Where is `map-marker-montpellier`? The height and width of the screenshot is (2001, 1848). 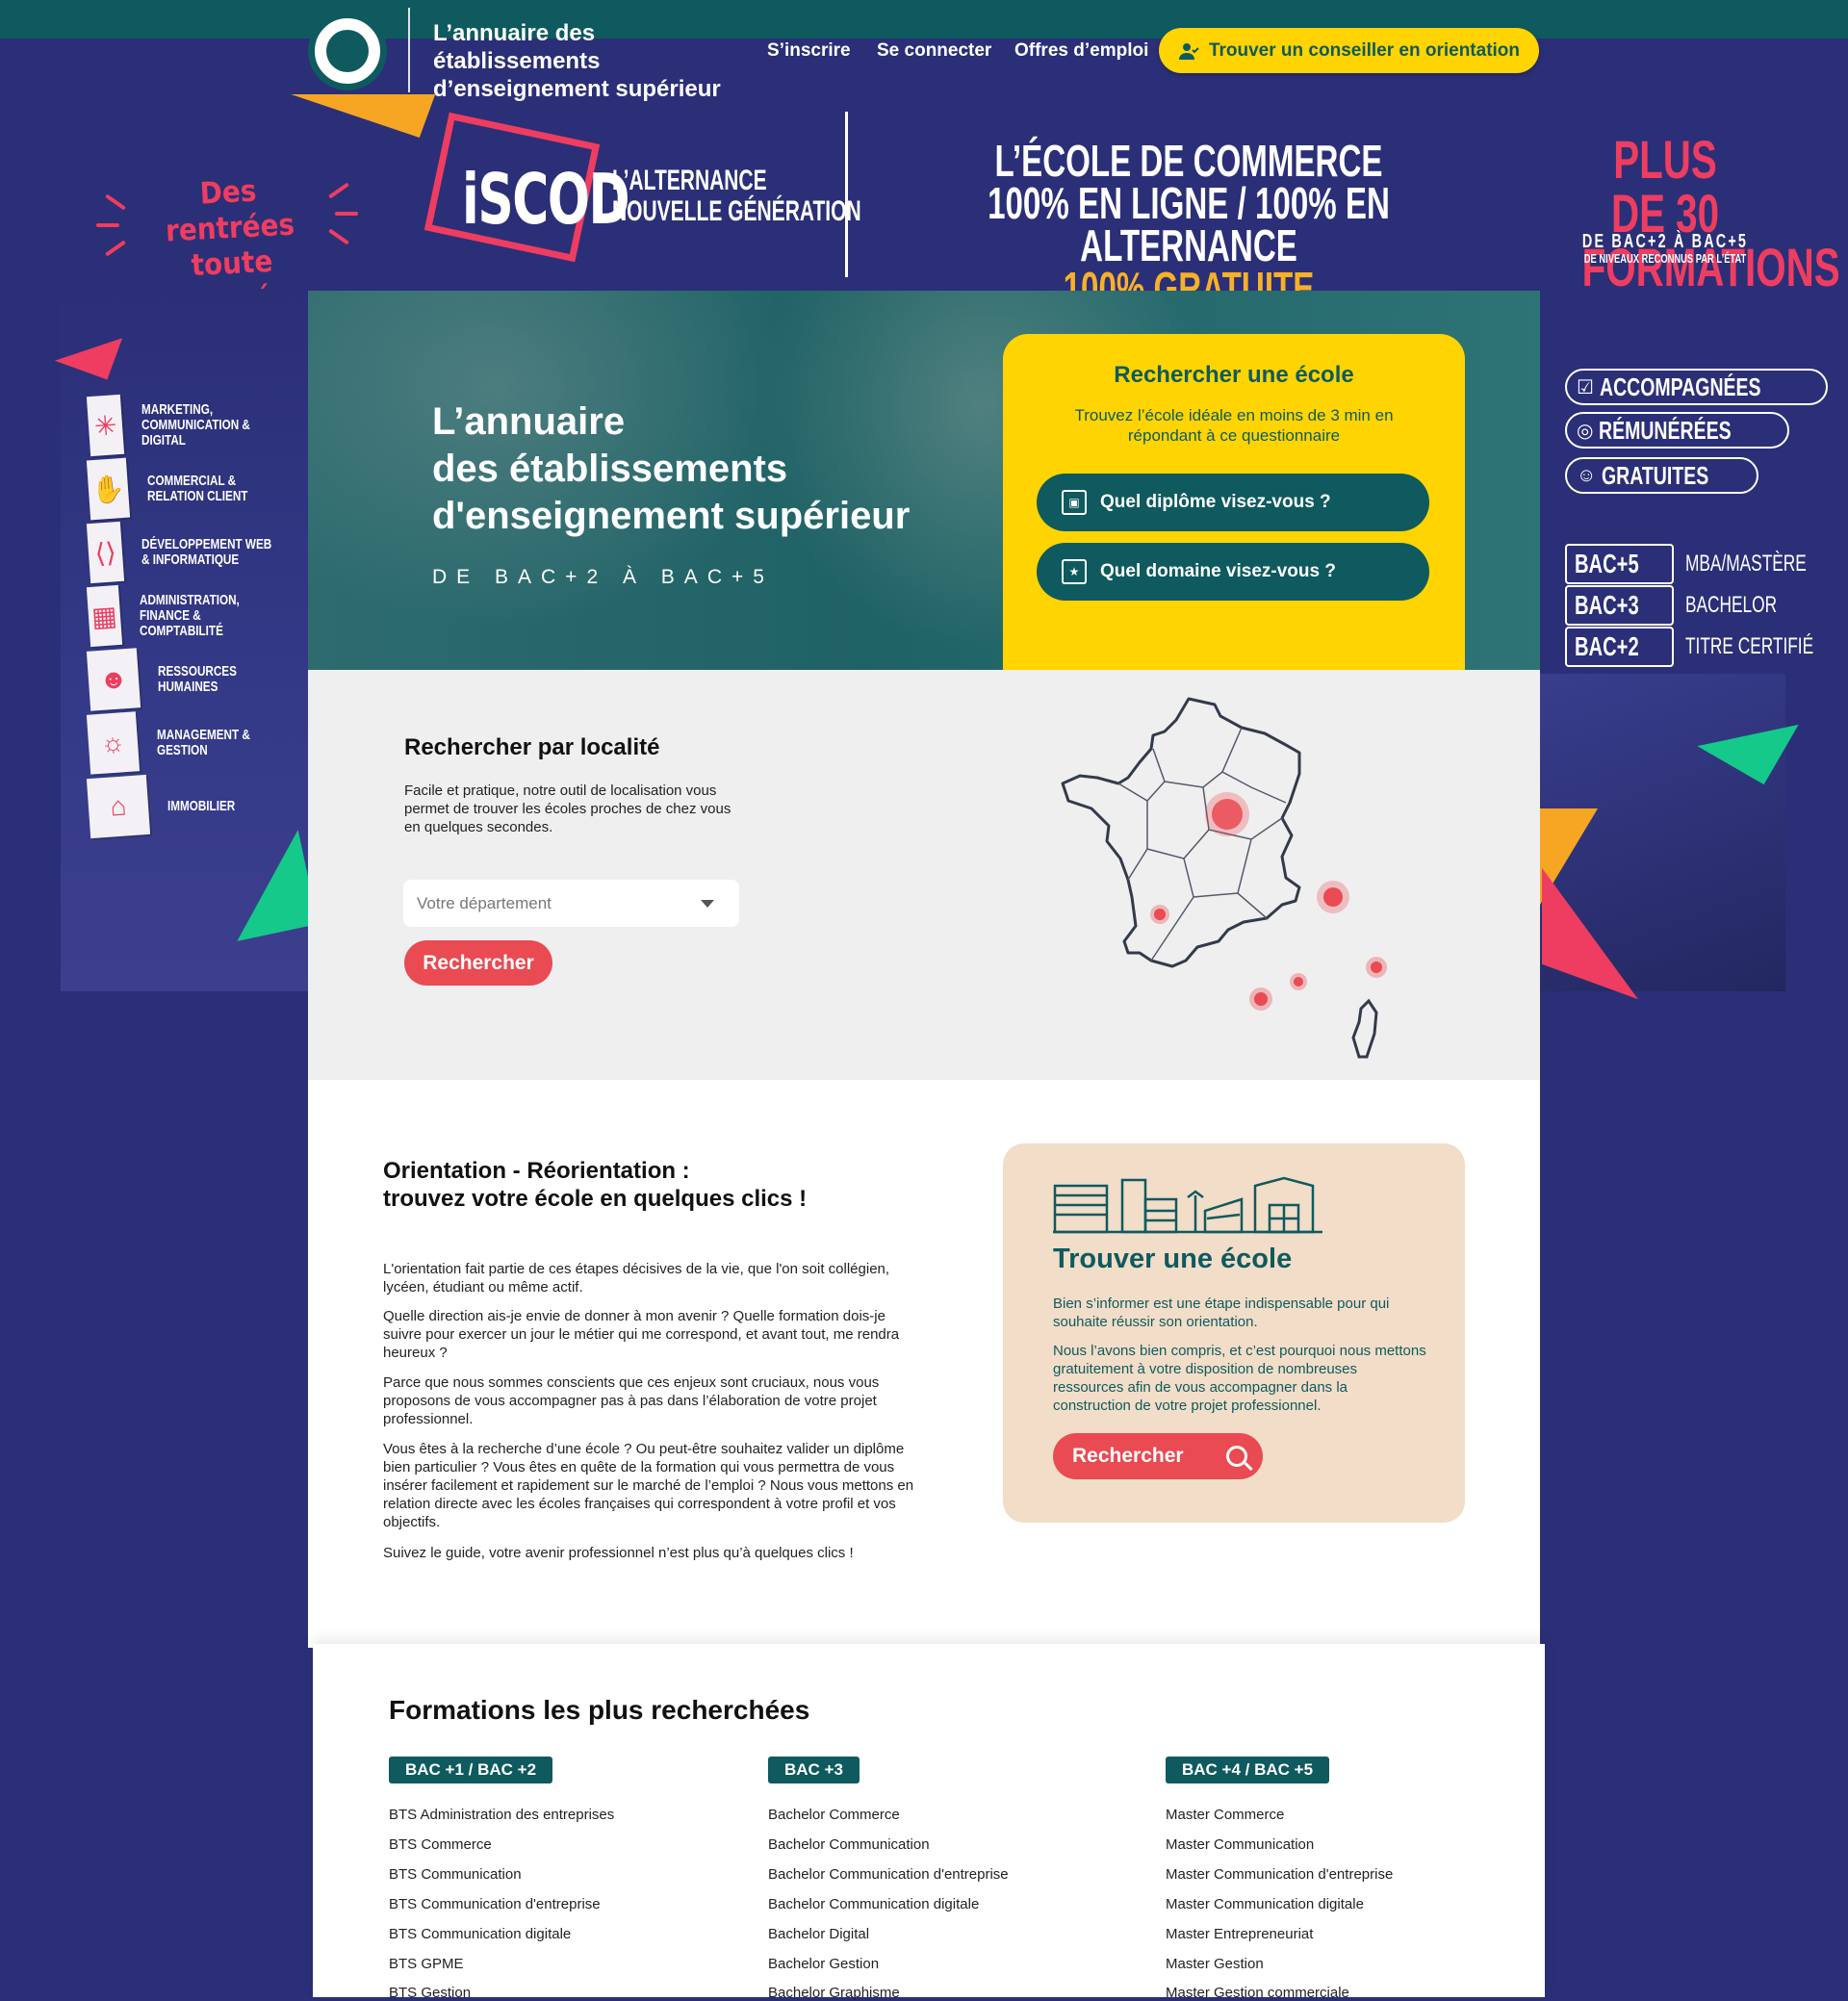 map-marker-montpellier is located at coordinates (1298, 982).